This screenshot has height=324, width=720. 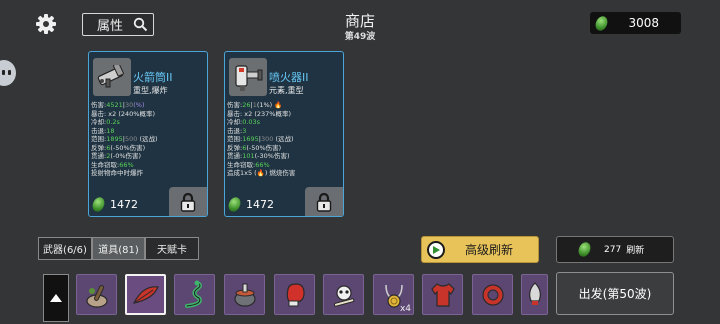 I want to click on advanced-refresh-button: 高级刷新, so click(x=480, y=249).